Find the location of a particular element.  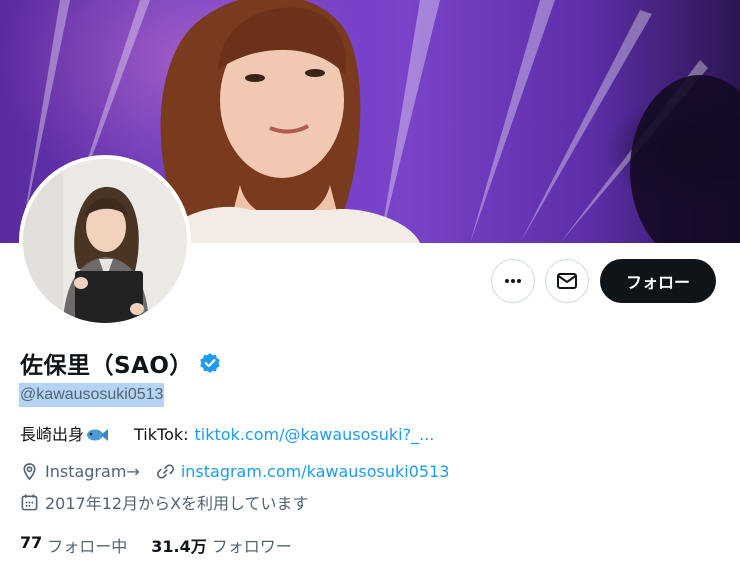

location-pin-icon is located at coordinates (29, 472).